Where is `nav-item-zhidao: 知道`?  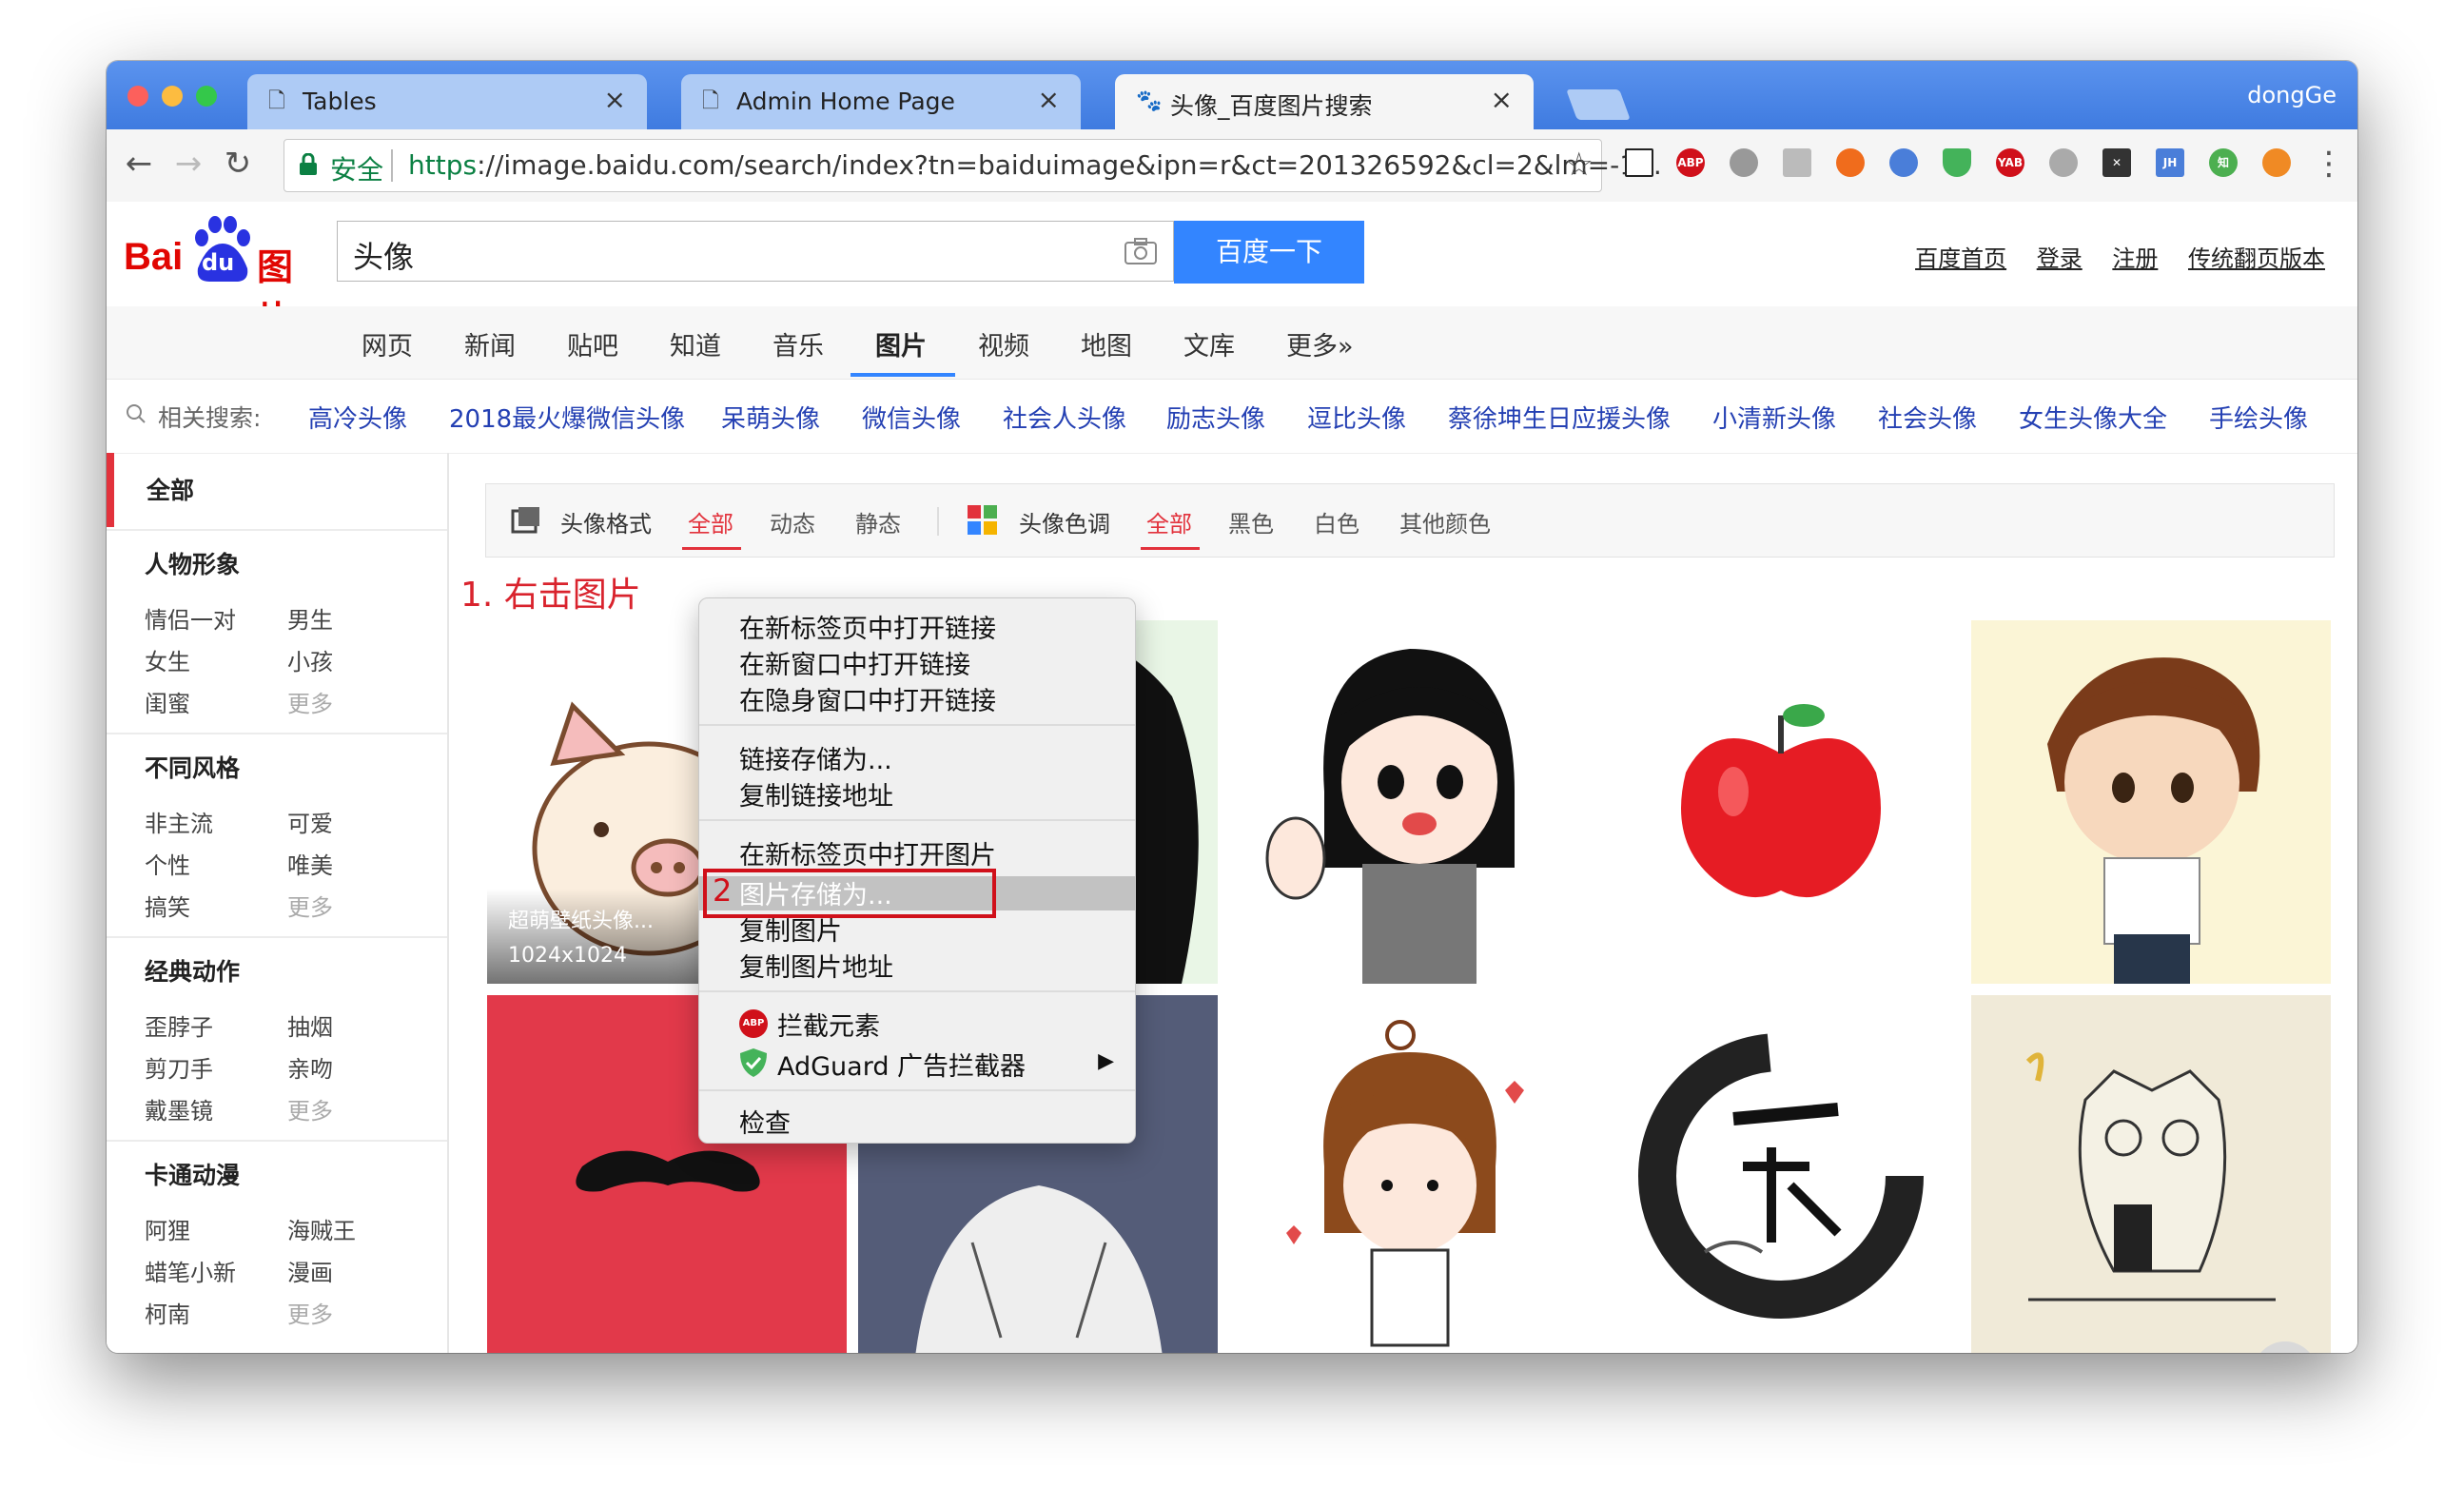 nav-item-zhidao: 知道 is located at coordinates (695, 343).